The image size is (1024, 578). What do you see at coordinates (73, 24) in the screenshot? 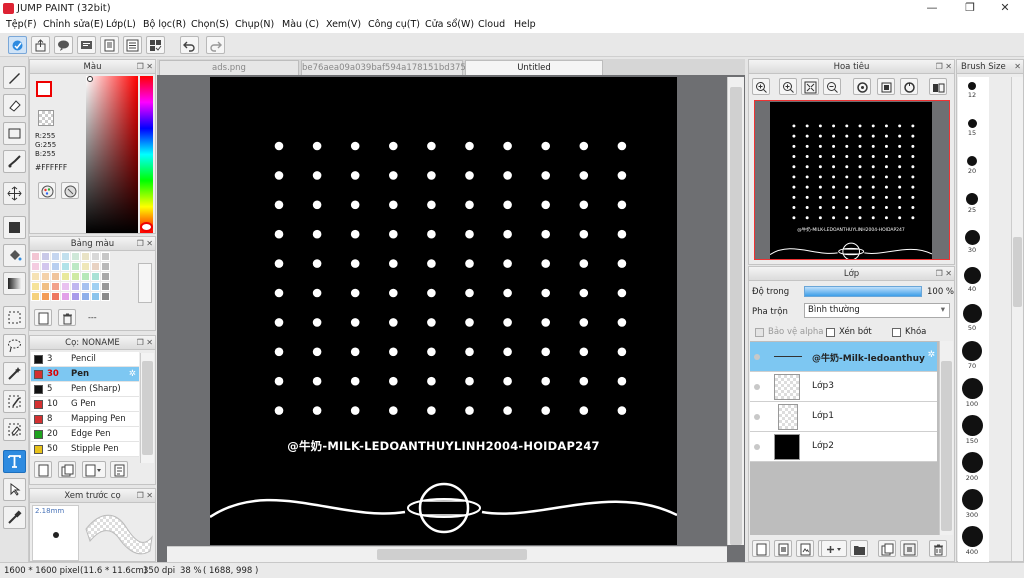
I see `menu-edit: Chỉnh sửa(E)` at bounding box center [73, 24].